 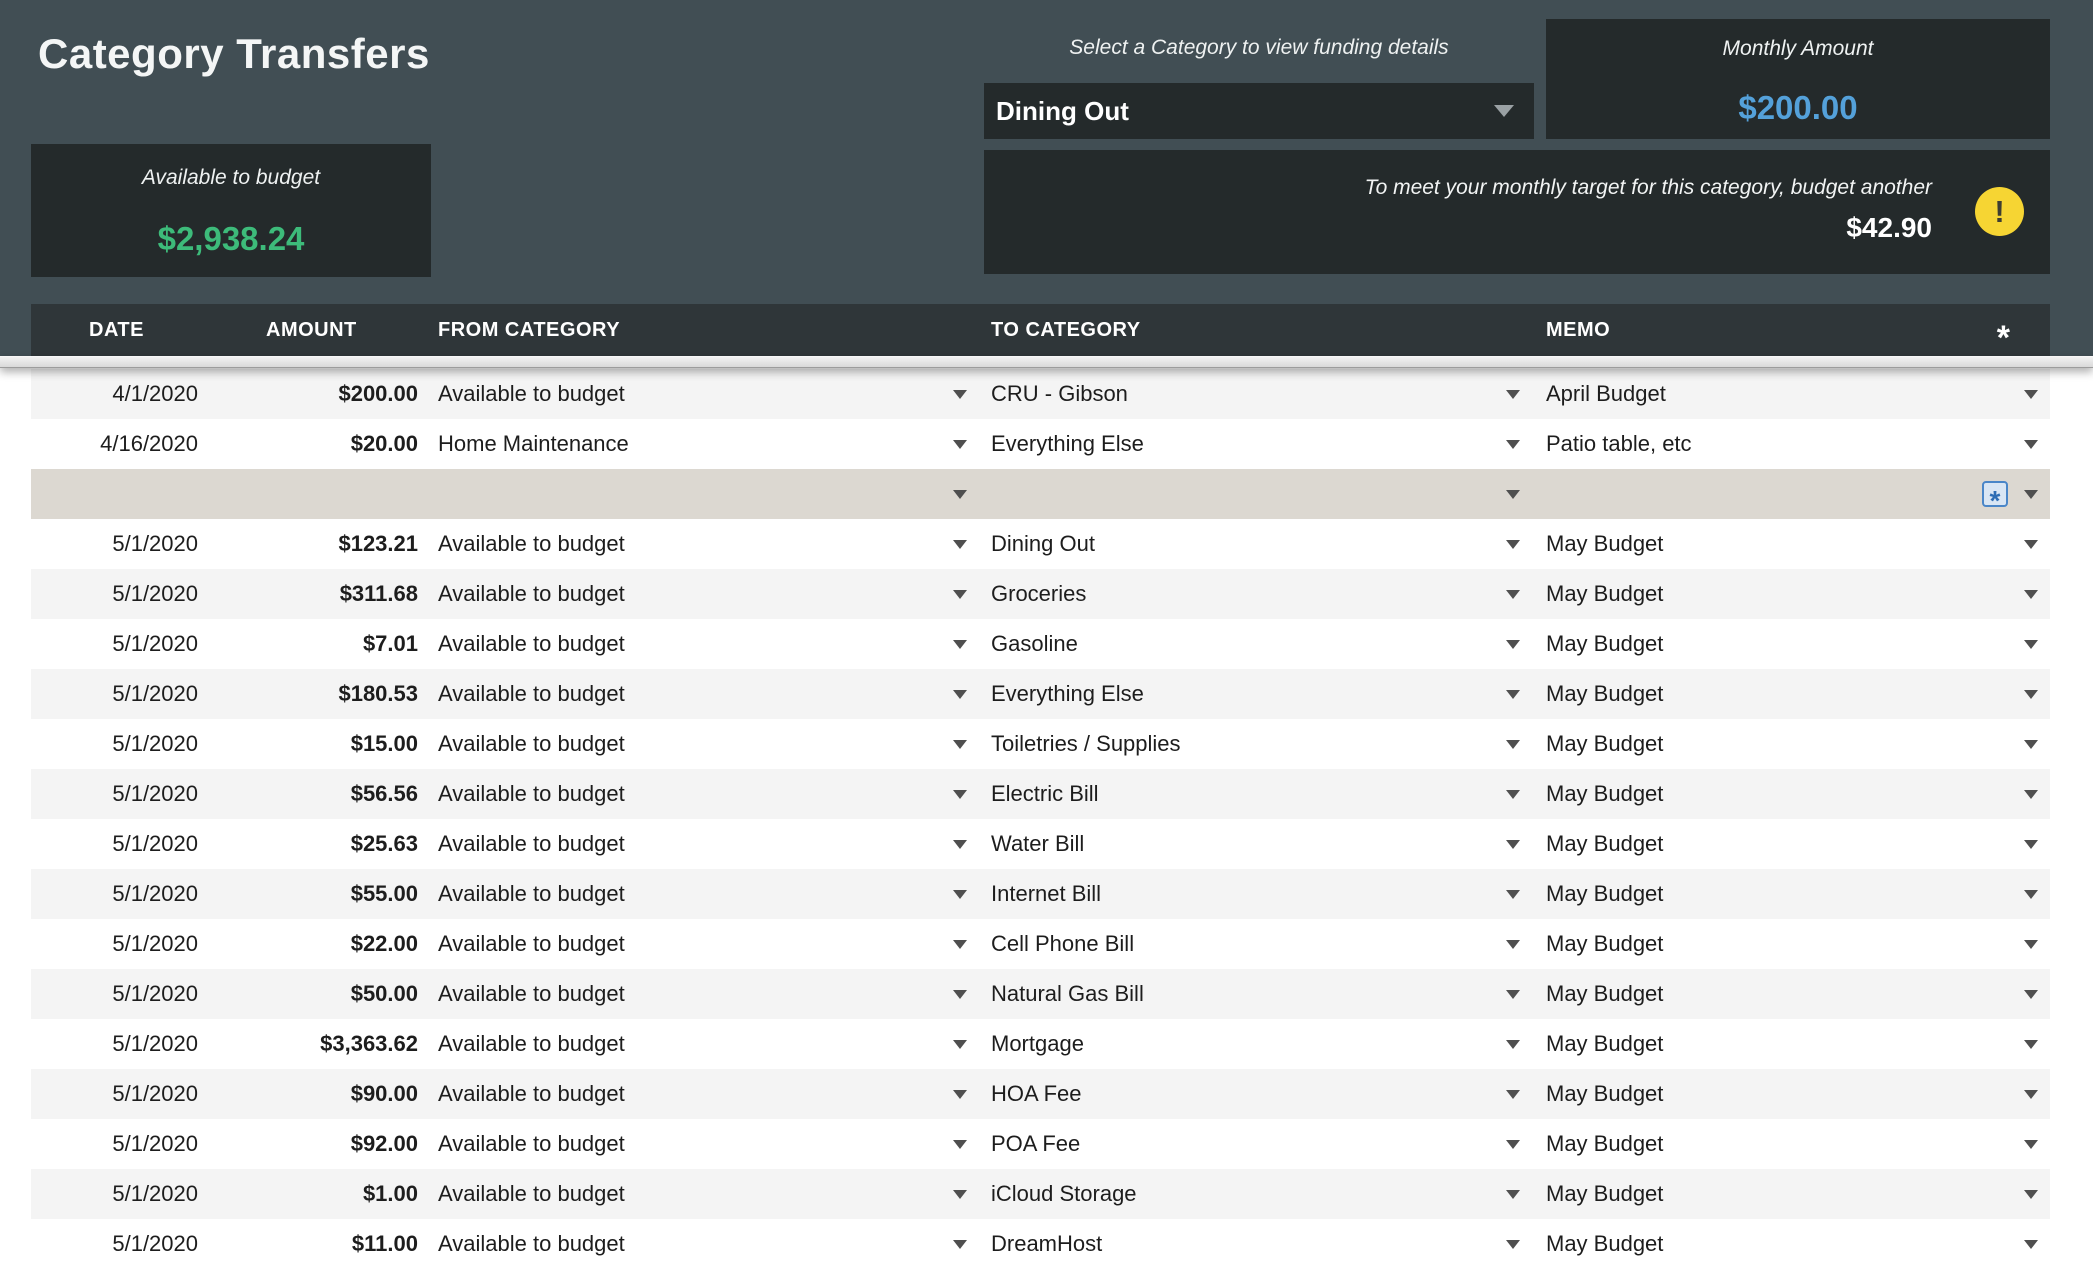 What do you see at coordinates (315, 994) in the screenshot?
I see `amount-cell: $50.00` at bounding box center [315, 994].